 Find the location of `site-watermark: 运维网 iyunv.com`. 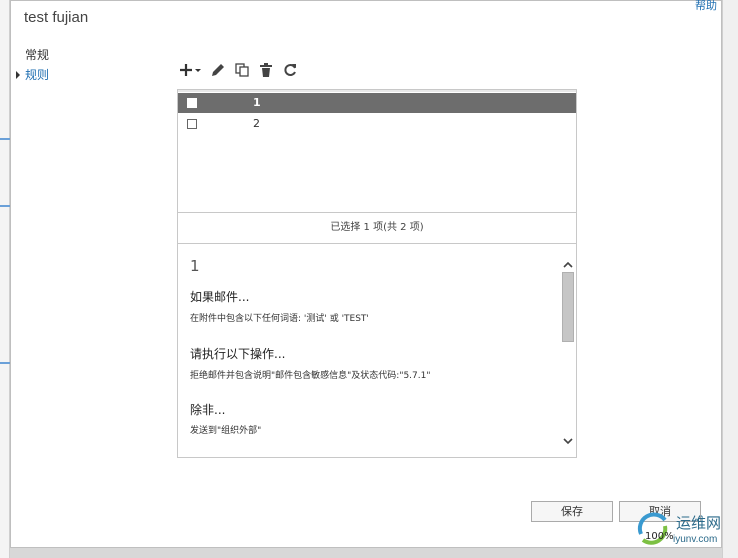

site-watermark: 运维网 iyunv.com is located at coordinates (683, 529).